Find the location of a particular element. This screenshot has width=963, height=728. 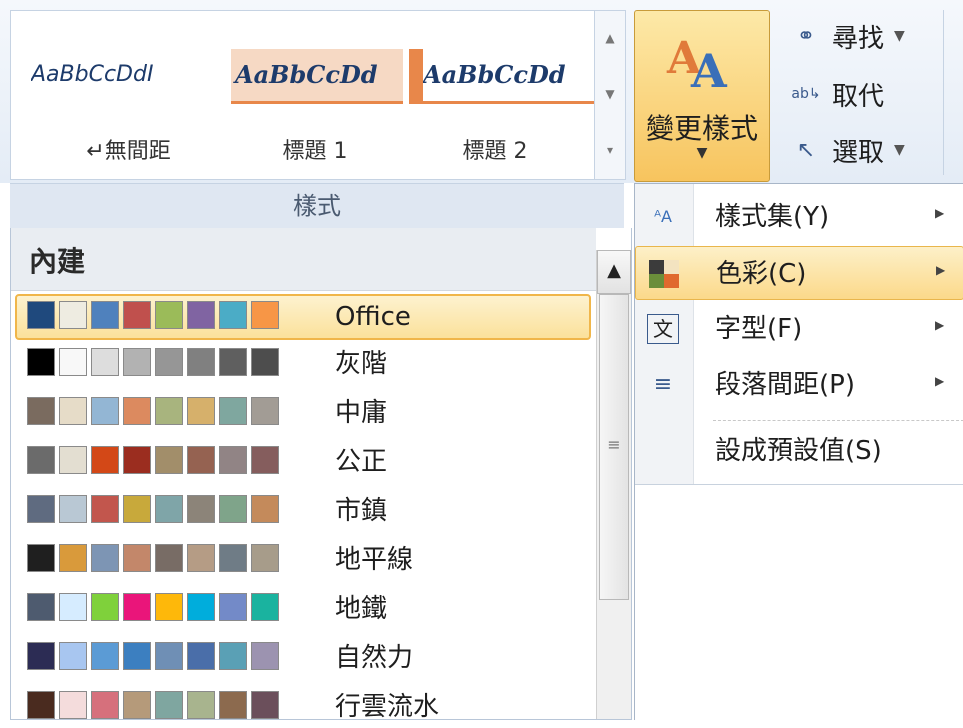

menu-label: 設成預設值(S) is located at coordinates (798, 451).